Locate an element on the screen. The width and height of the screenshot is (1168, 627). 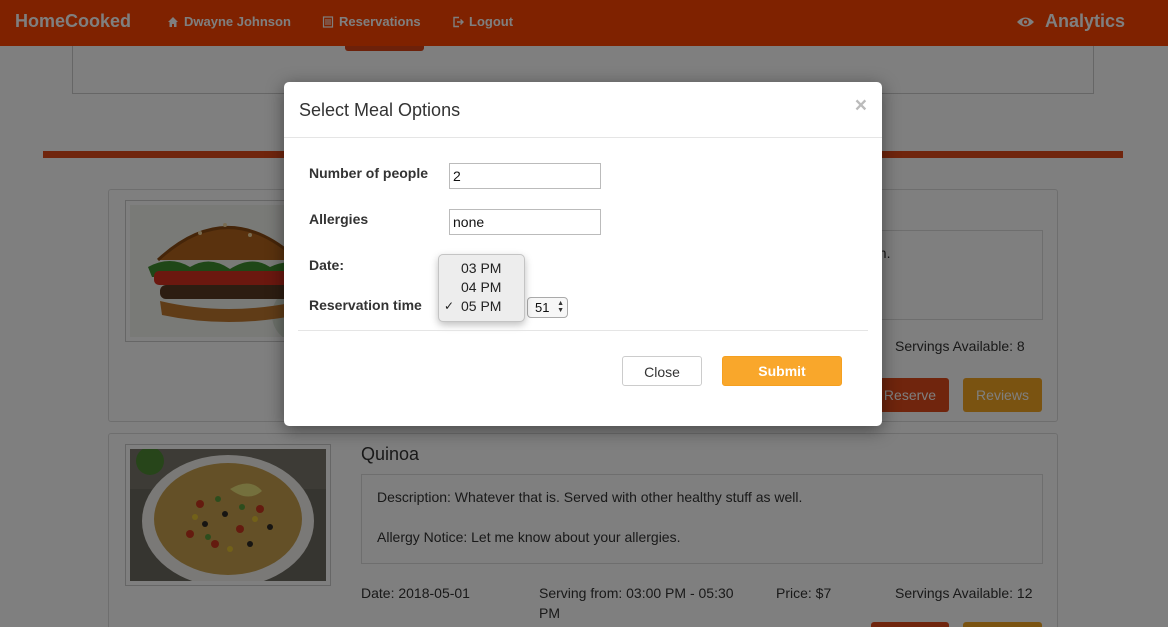
close-icon: × is located at coordinates (861, 105).